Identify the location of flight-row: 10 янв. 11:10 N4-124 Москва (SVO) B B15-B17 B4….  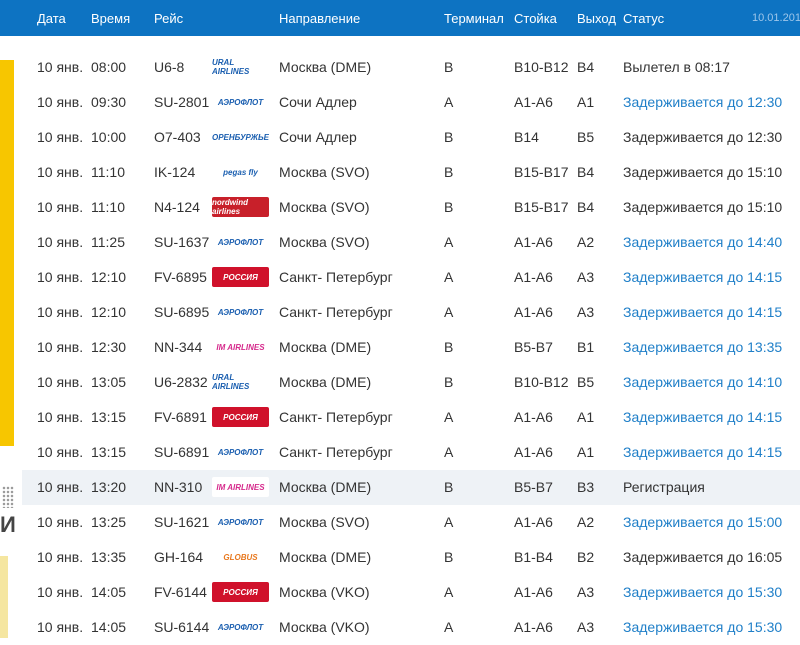
(411, 207).